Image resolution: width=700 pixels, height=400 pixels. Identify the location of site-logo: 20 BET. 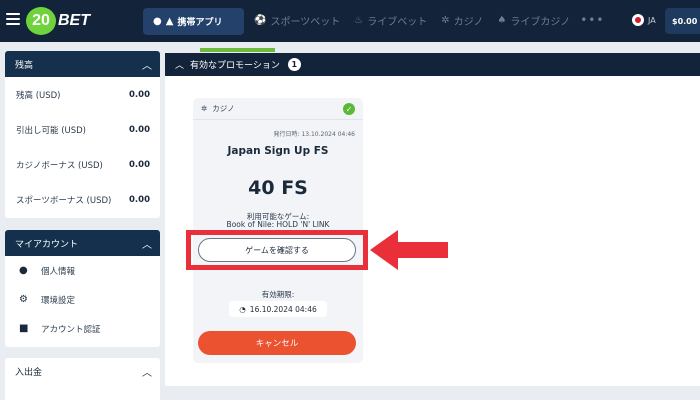
(58, 21).